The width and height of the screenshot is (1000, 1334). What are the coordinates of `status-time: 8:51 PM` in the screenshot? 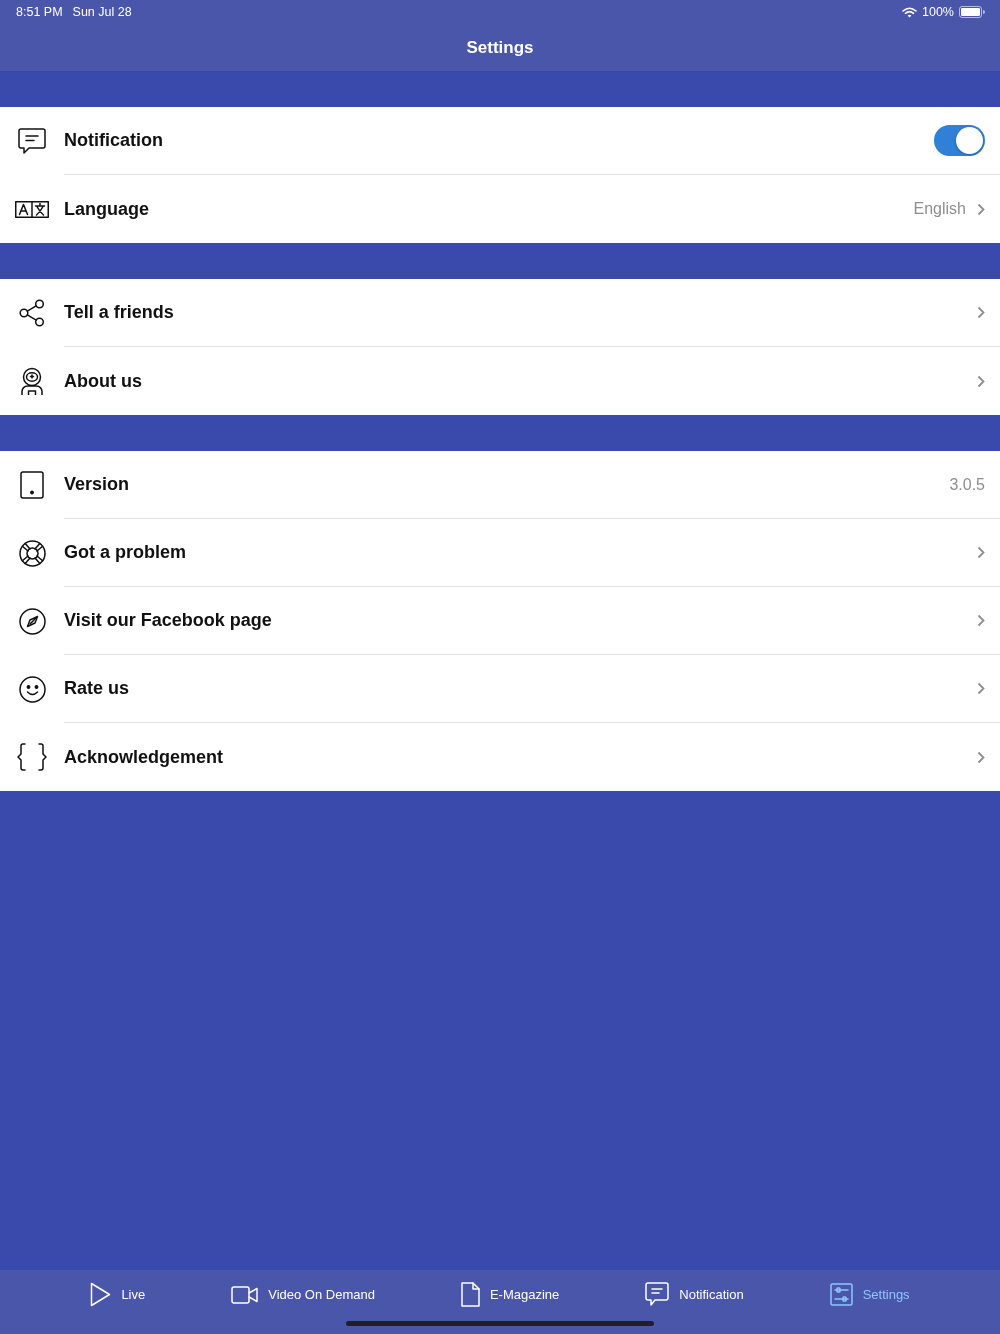 It's located at (39, 12).